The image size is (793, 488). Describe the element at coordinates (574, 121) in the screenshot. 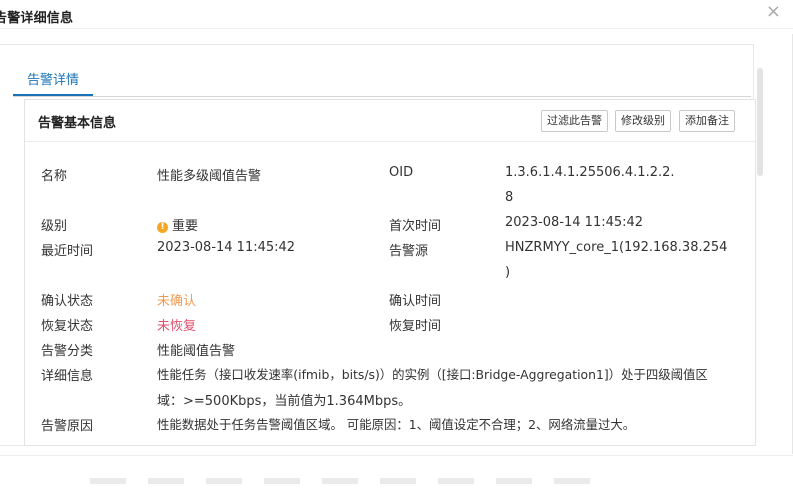

I see `filter-alarm-button: 过滤此告警` at that location.